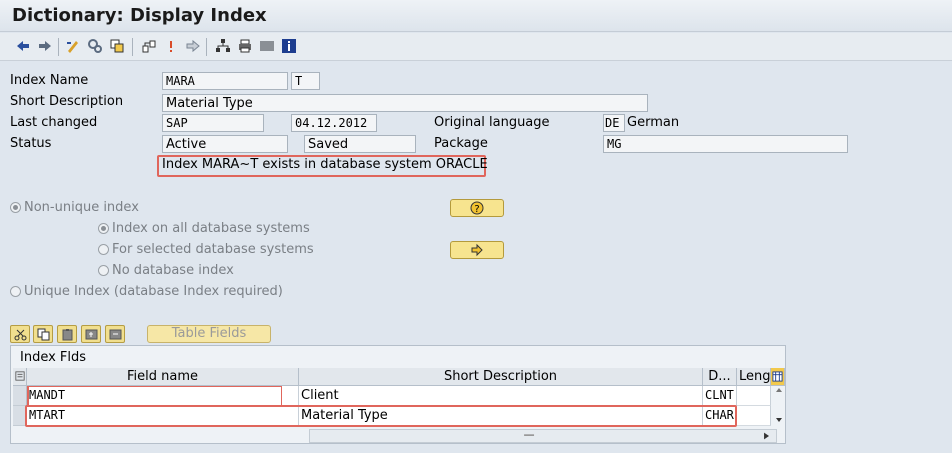 The width and height of the screenshot is (952, 453). What do you see at coordinates (45, 46) in the screenshot?
I see `forward-arrow-icon` at bounding box center [45, 46].